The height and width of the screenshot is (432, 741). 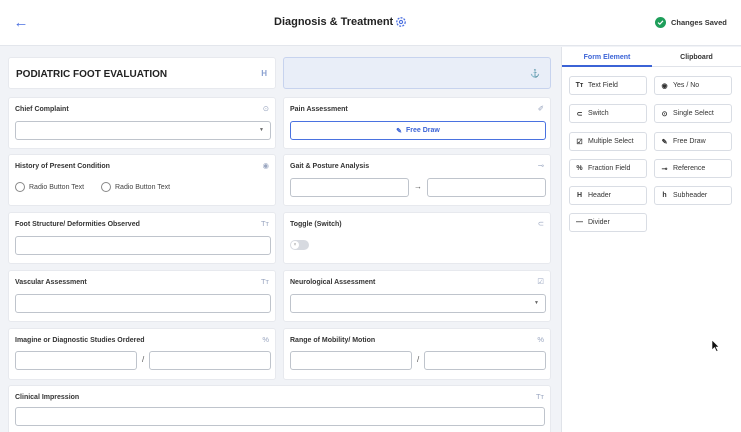 I want to click on element-text-field: Tт Text Field, so click(x=608, y=85).